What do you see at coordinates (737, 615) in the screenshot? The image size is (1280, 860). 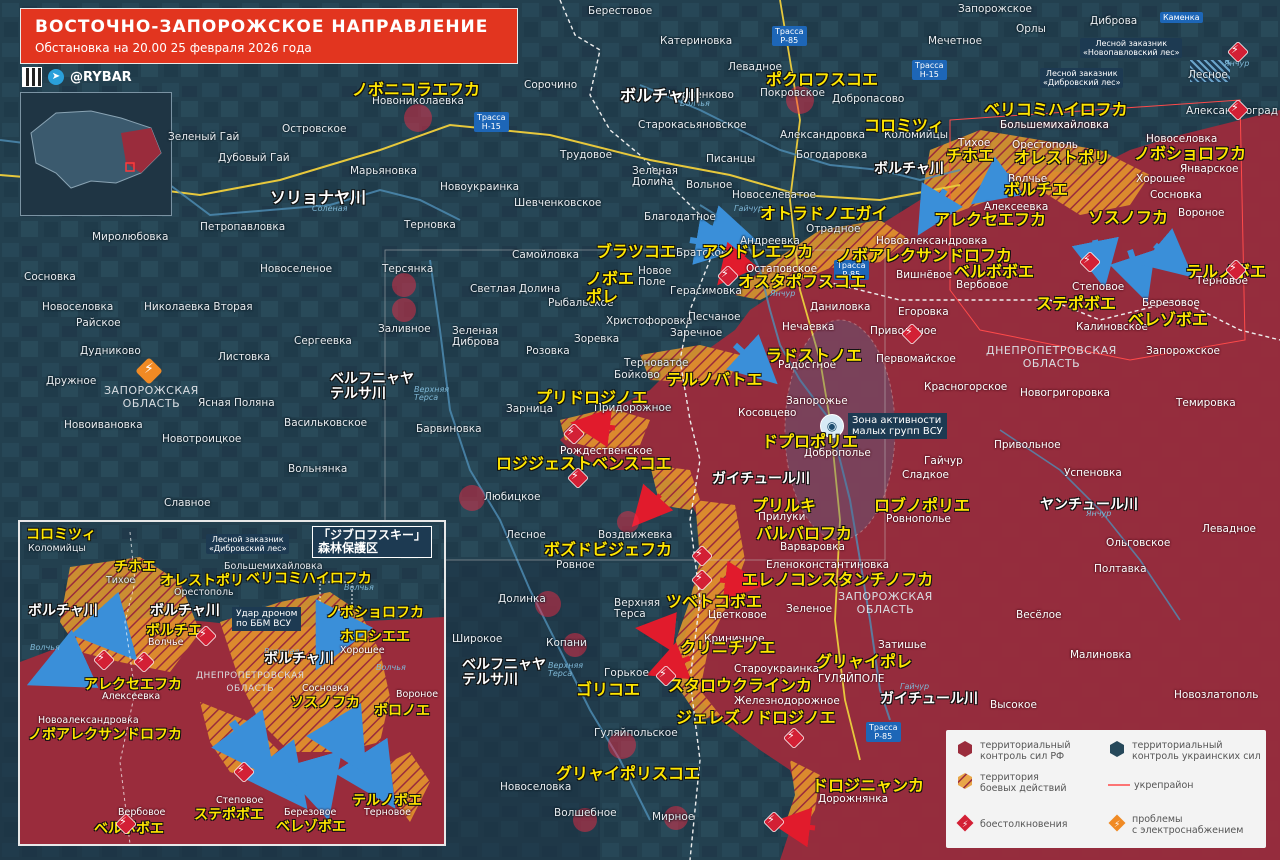 I see `town-label: Цветковое` at bounding box center [737, 615].